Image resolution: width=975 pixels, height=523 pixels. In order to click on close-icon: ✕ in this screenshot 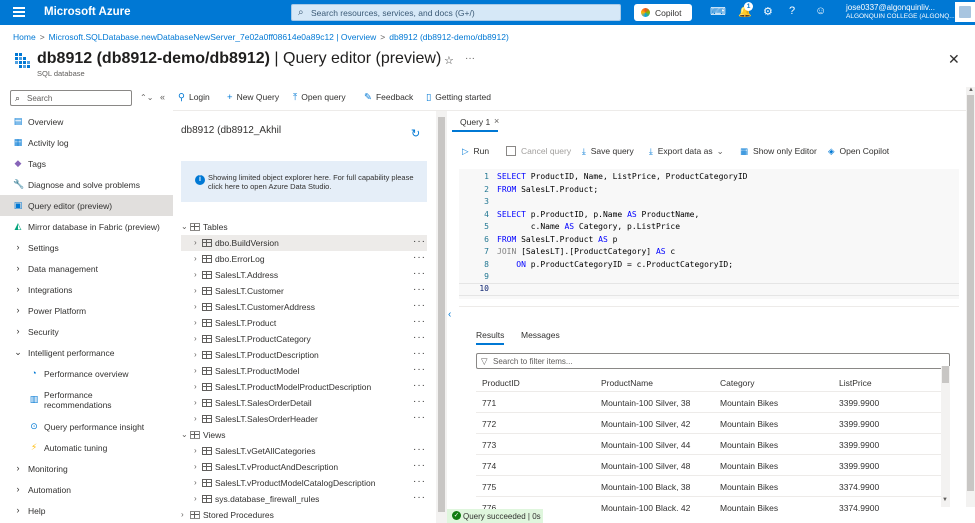, I will do `click(954, 59)`.